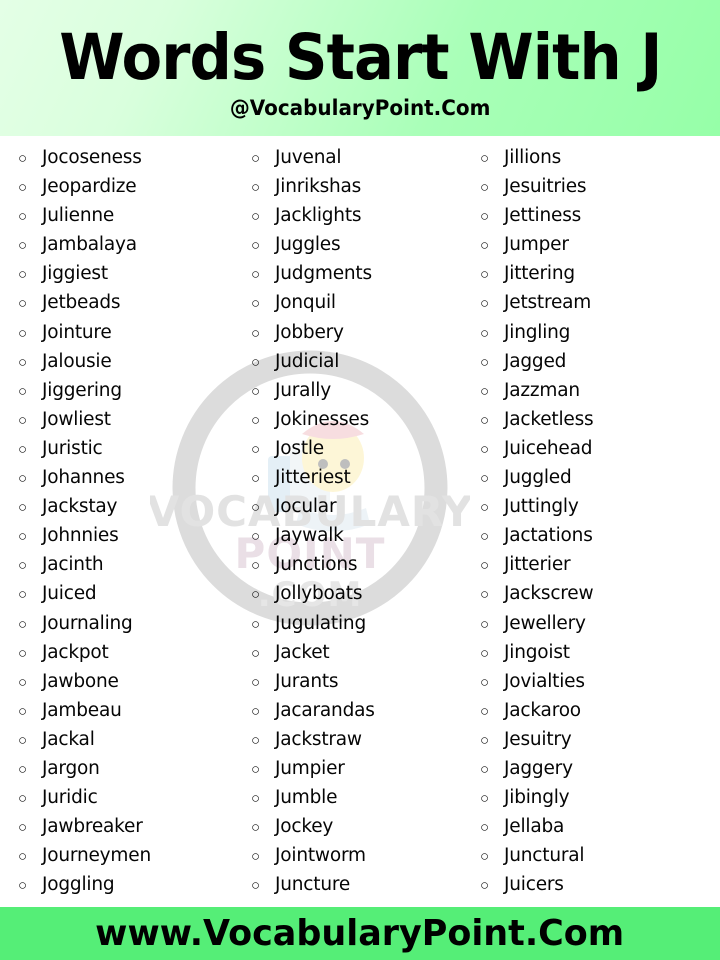 Image resolution: width=720 pixels, height=960 pixels. What do you see at coordinates (125, 884) in the screenshot?
I see `list-item: ○ Joggling` at bounding box center [125, 884].